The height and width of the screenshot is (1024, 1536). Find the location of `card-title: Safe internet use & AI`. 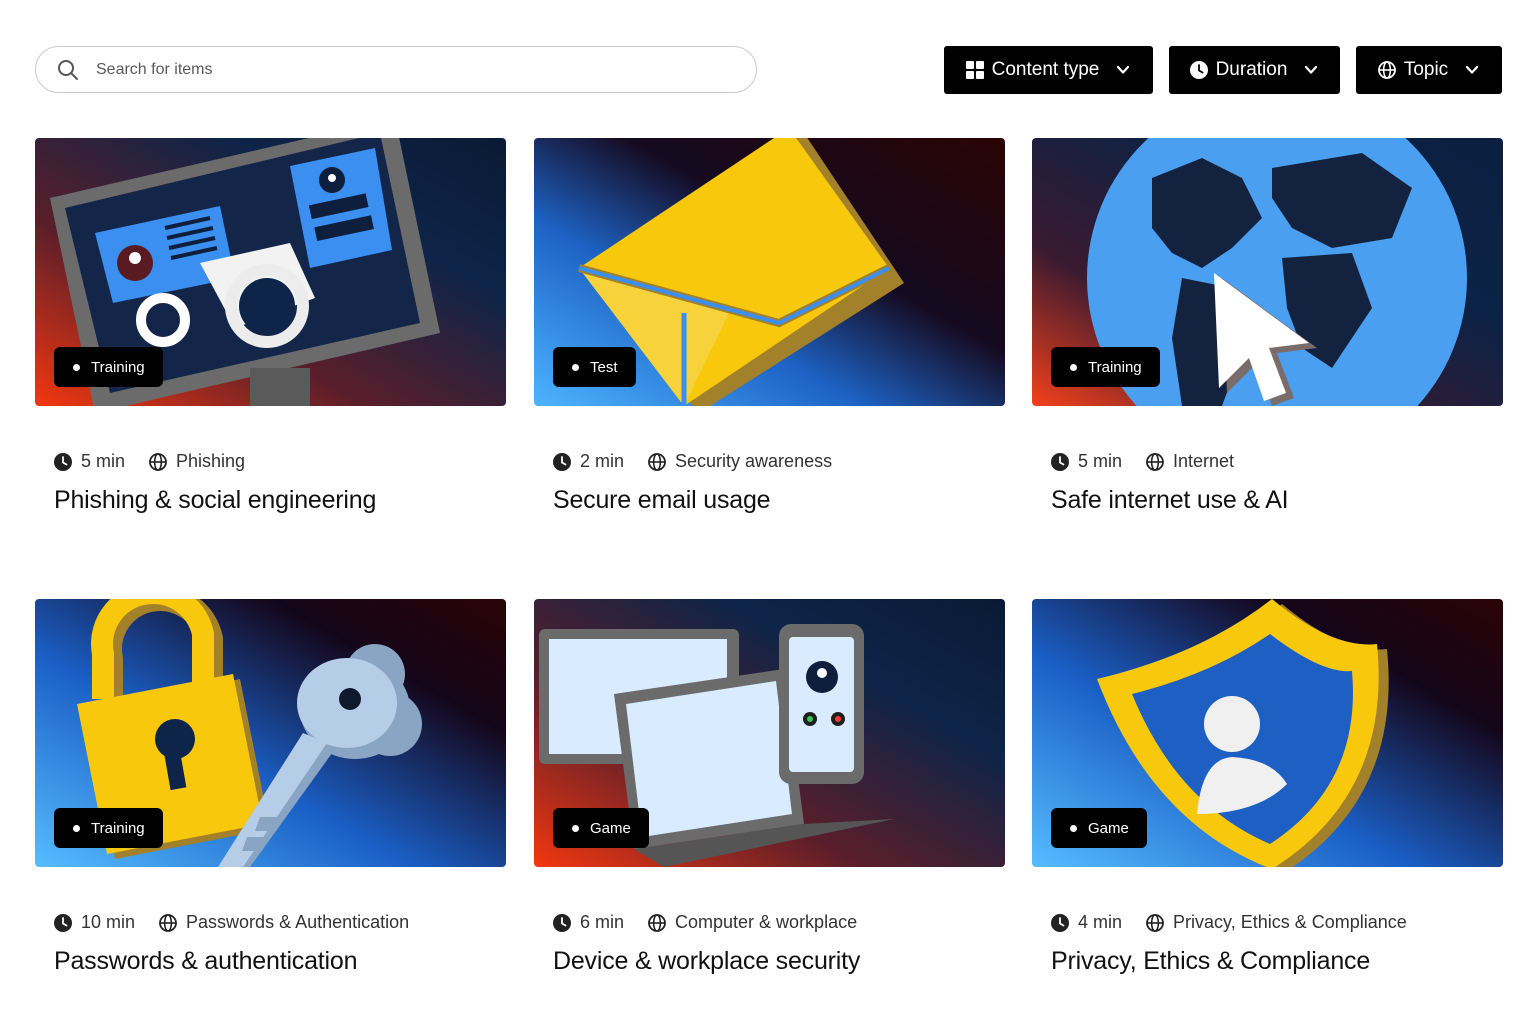

card-title: Safe internet use & AI is located at coordinates (1170, 500).